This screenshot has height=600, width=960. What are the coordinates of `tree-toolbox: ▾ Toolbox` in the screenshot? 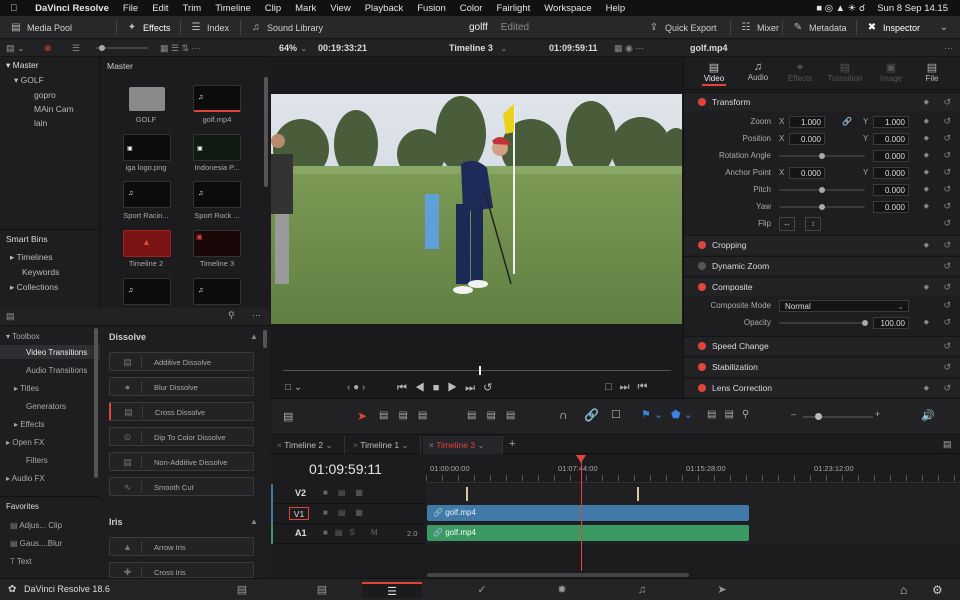 It's located at (23, 336).